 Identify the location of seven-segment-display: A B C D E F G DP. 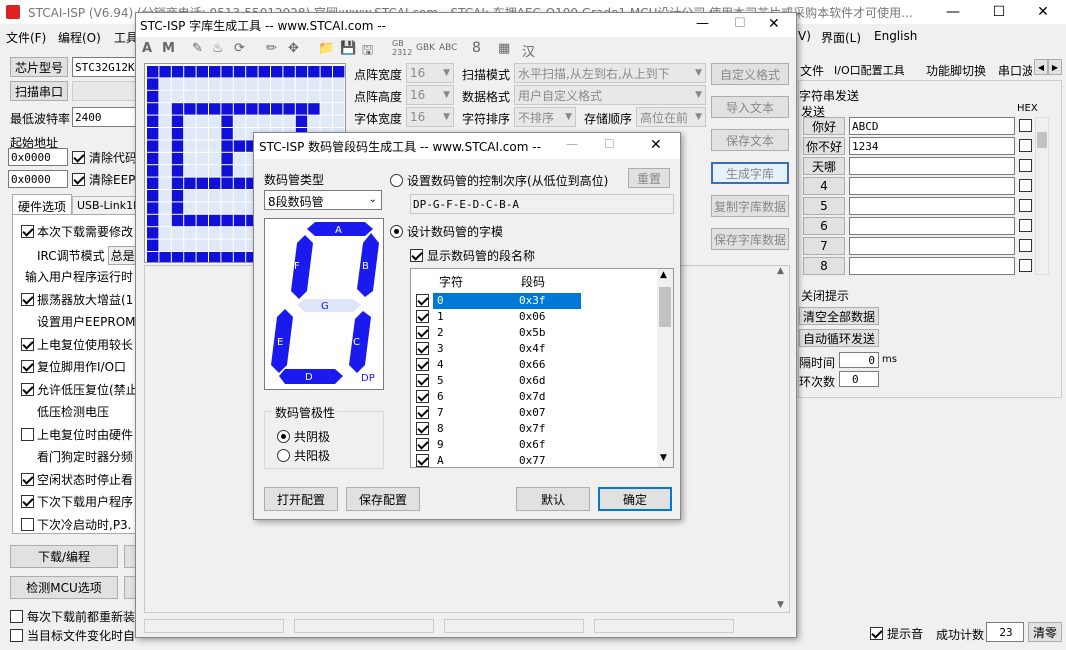
(324, 304).